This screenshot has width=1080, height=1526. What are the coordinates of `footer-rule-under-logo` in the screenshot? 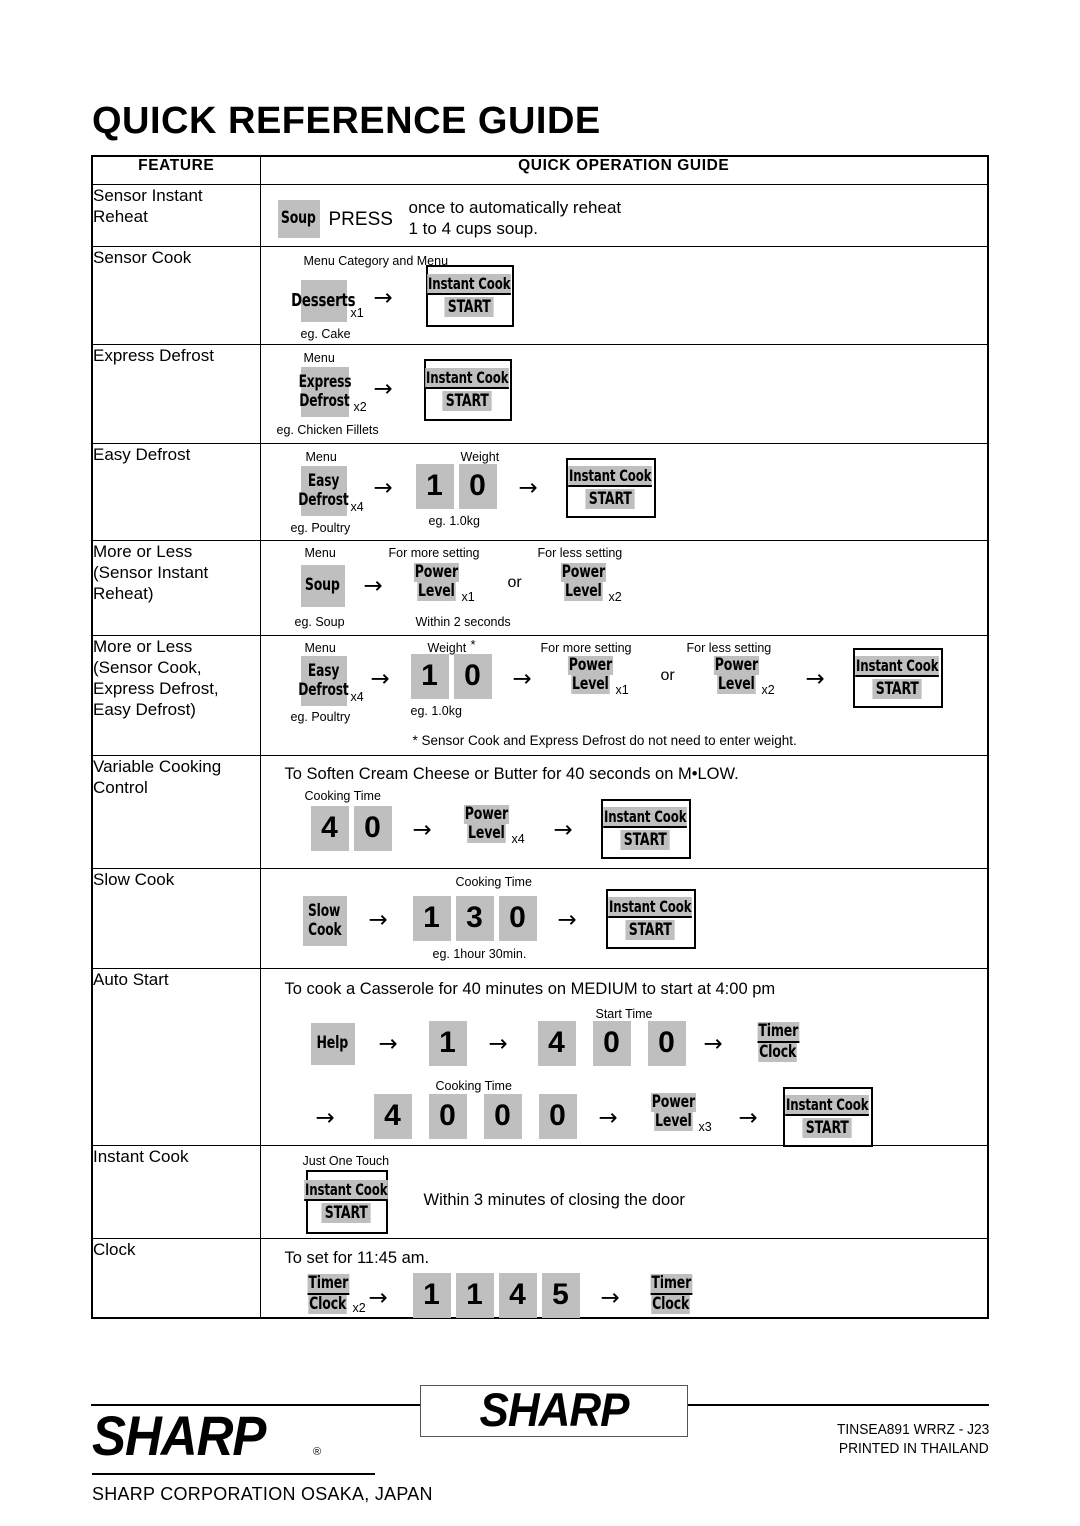 It's located at (233, 1474).